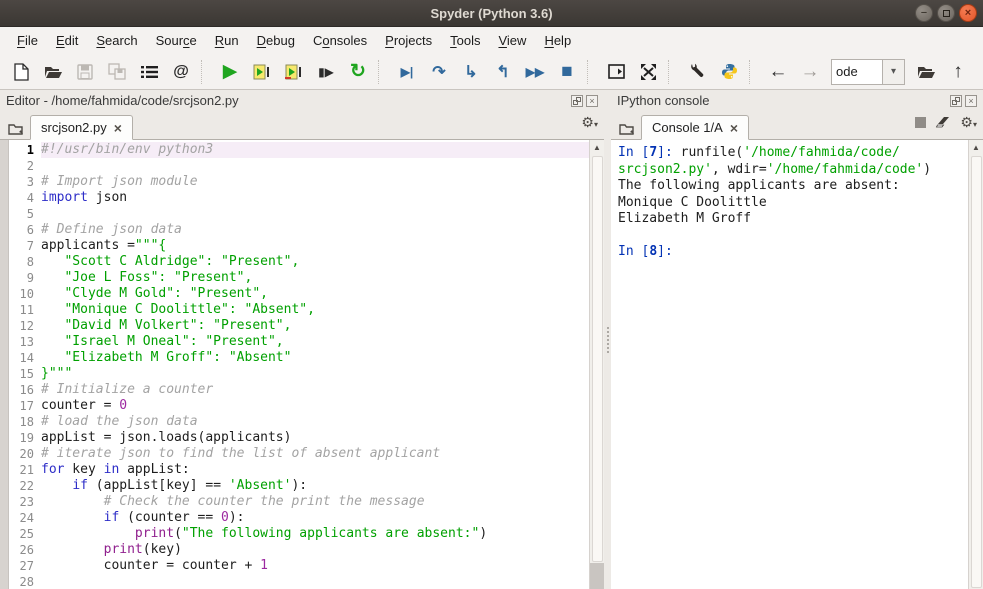 The height and width of the screenshot is (589, 983). I want to click on run-cell-button, so click(262, 72).